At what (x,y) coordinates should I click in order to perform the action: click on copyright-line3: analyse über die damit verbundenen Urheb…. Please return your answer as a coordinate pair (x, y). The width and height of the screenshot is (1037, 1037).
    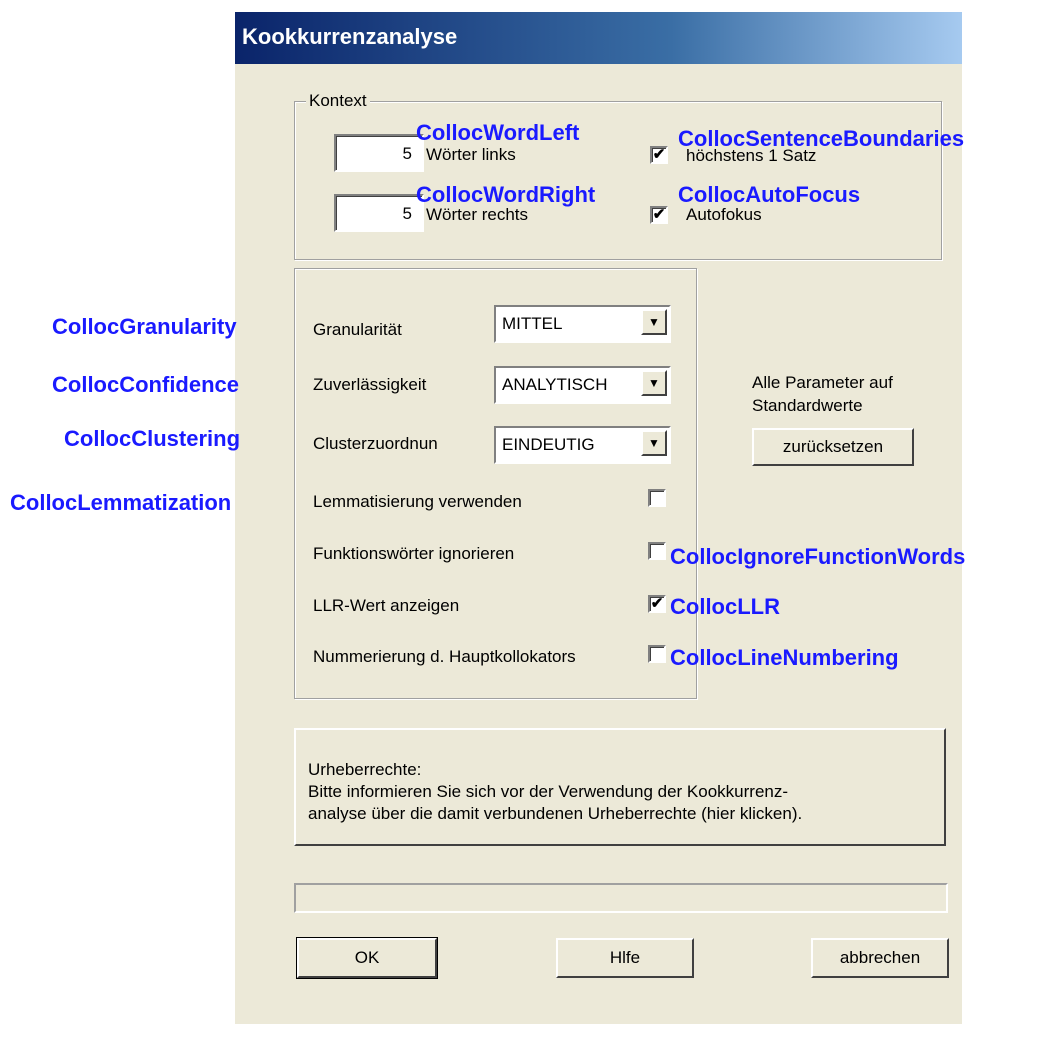
    Looking at the image, I should click on (555, 813).